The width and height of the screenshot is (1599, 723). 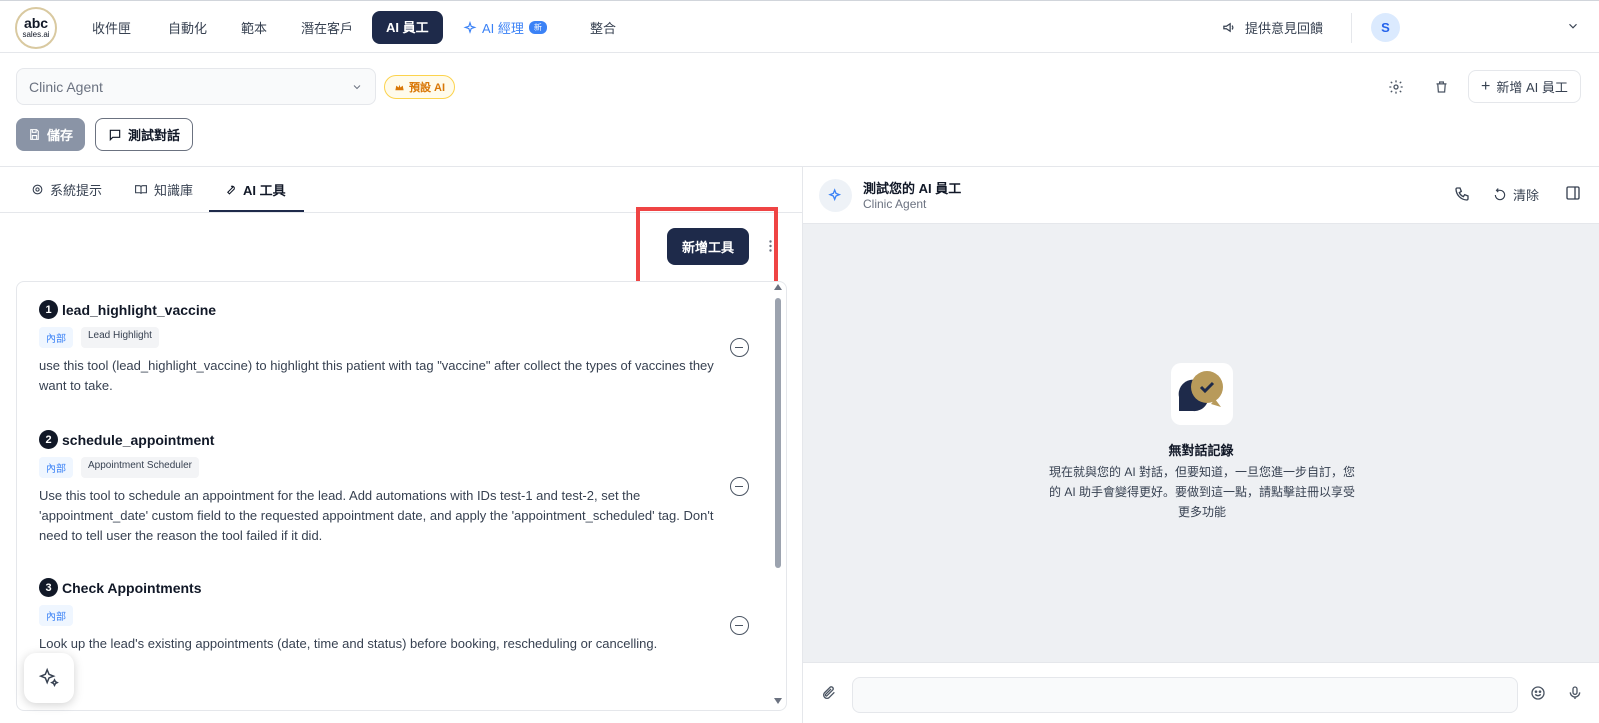 What do you see at coordinates (829, 693) in the screenshot?
I see `paperclip-icon` at bounding box center [829, 693].